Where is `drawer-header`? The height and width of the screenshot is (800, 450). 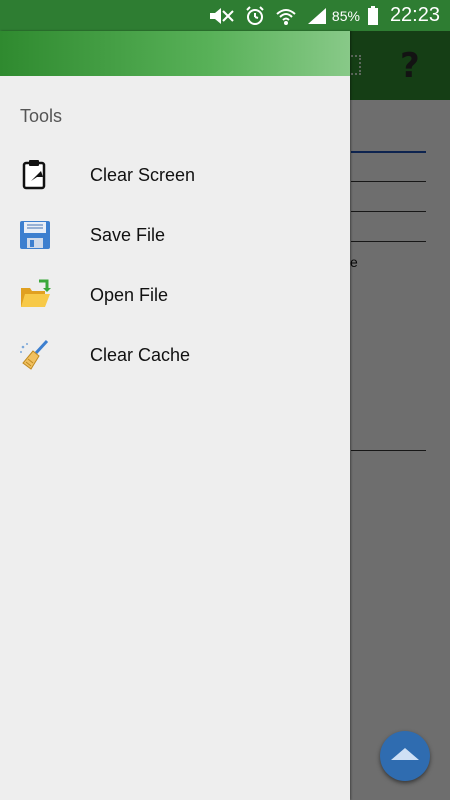
drawer-header is located at coordinates (175, 53).